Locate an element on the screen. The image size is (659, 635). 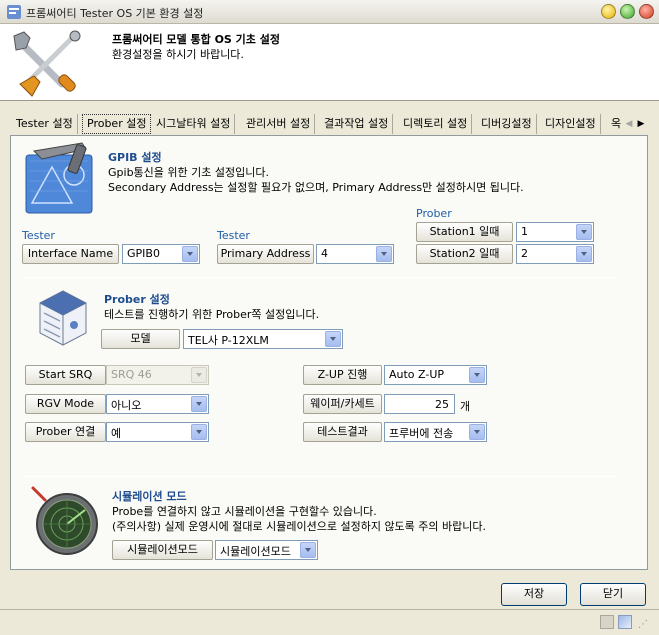
minimize-icon is located at coordinates (608, 11).